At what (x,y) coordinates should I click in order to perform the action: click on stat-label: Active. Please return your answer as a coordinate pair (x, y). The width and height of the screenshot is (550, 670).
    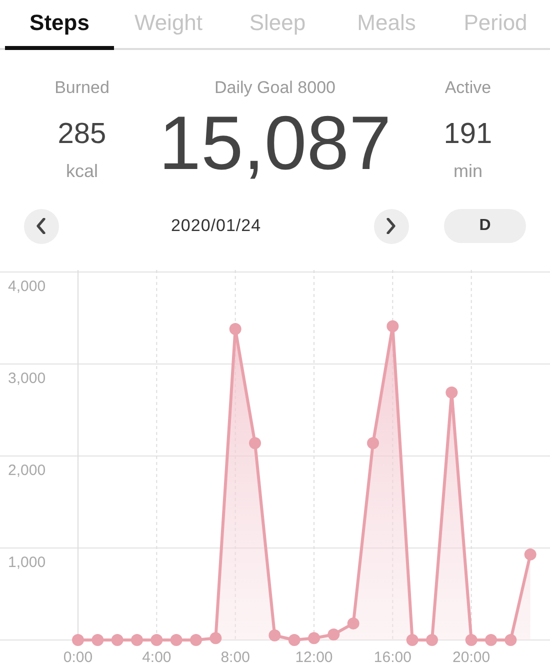
    Looking at the image, I should click on (468, 88).